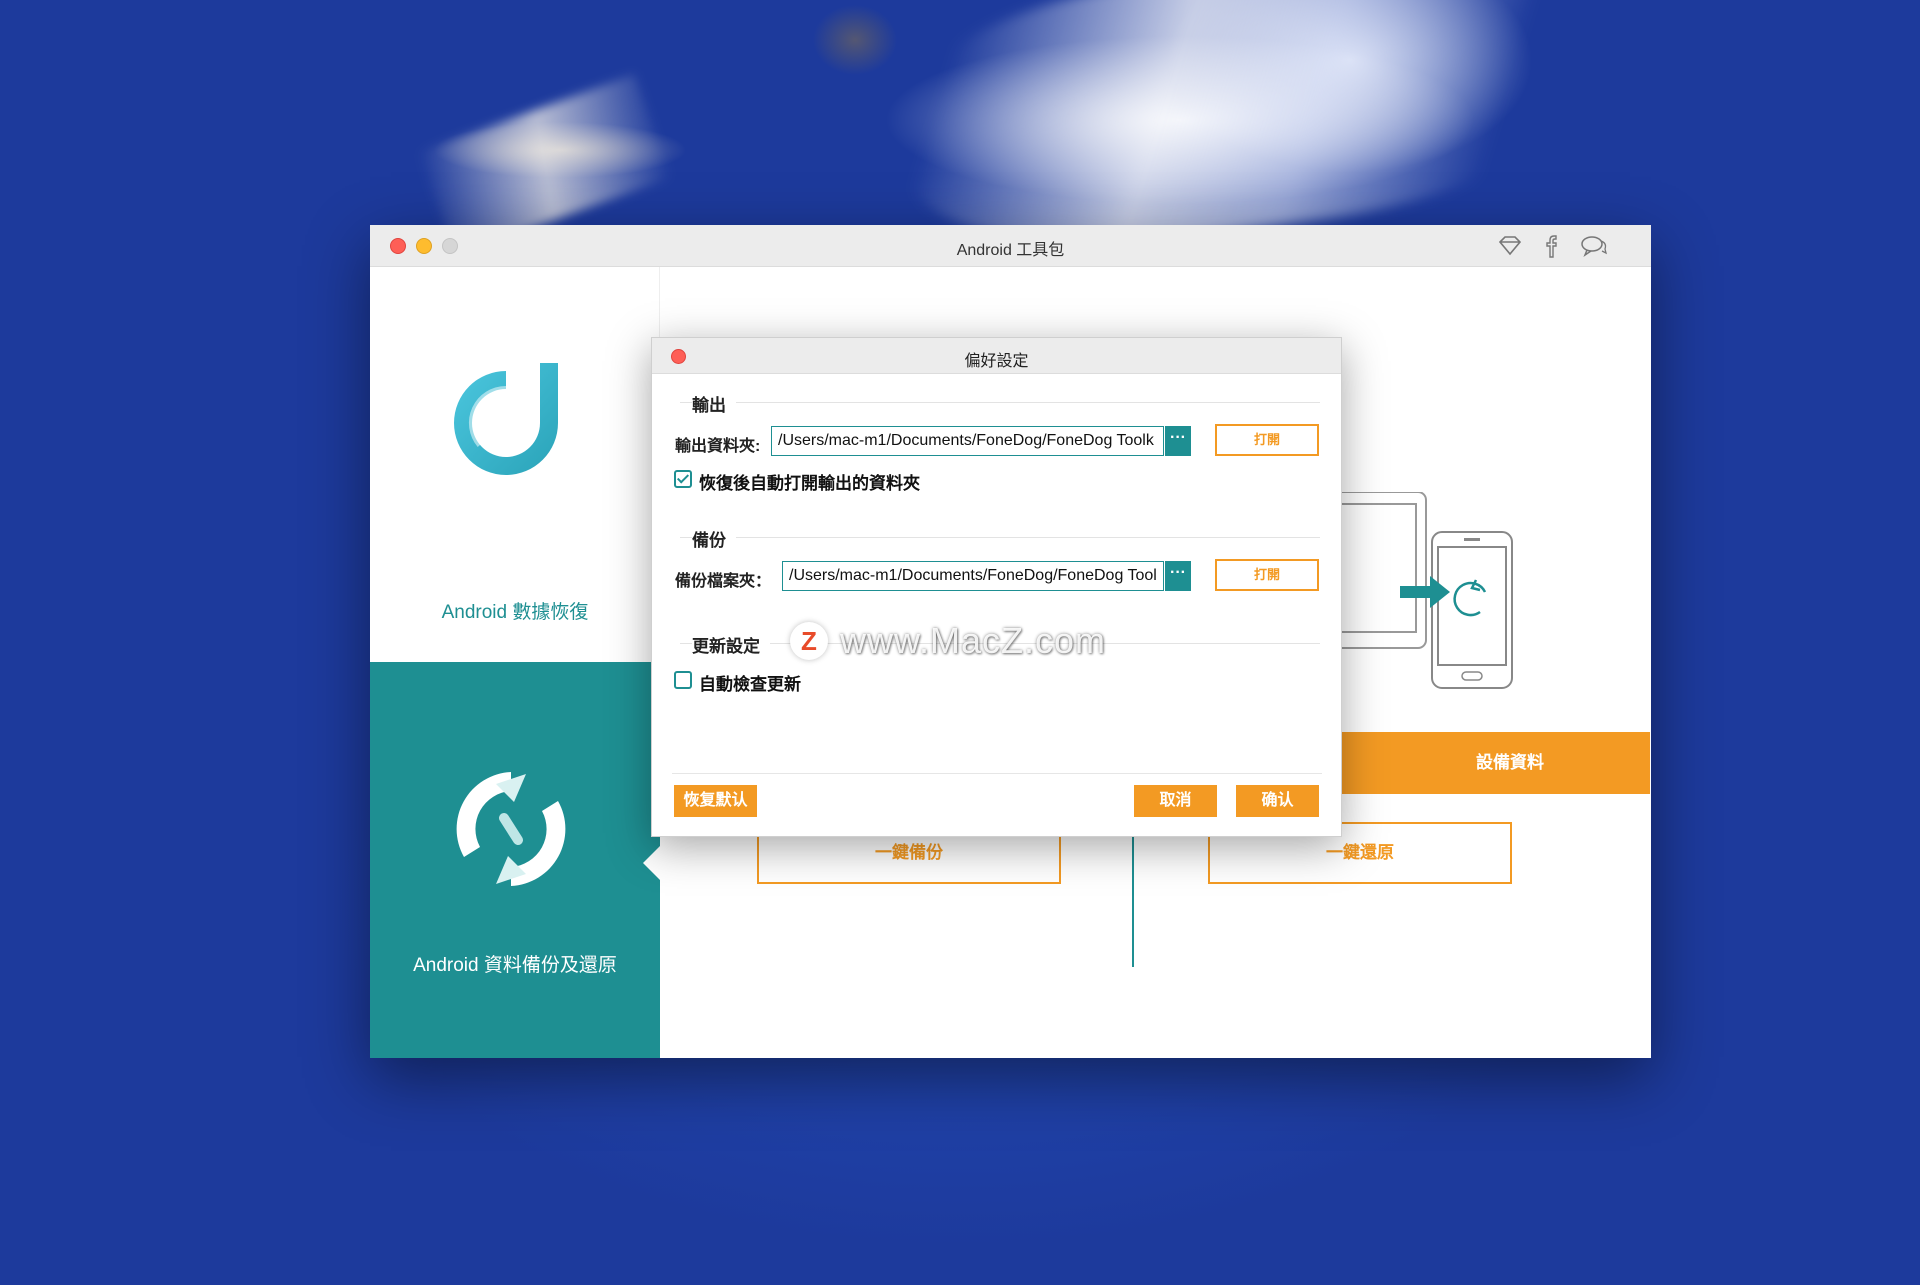 The height and width of the screenshot is (1285, 1920). I want to click on data-recovery-logo, so click(506, 419).